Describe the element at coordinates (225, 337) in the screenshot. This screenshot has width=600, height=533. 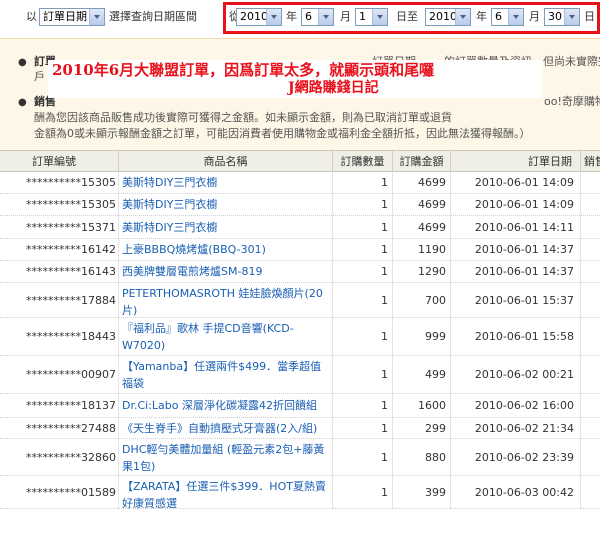
I see `product-link: 『福利品』歌林 手提CD音響(KCD-W7020)` at that location.